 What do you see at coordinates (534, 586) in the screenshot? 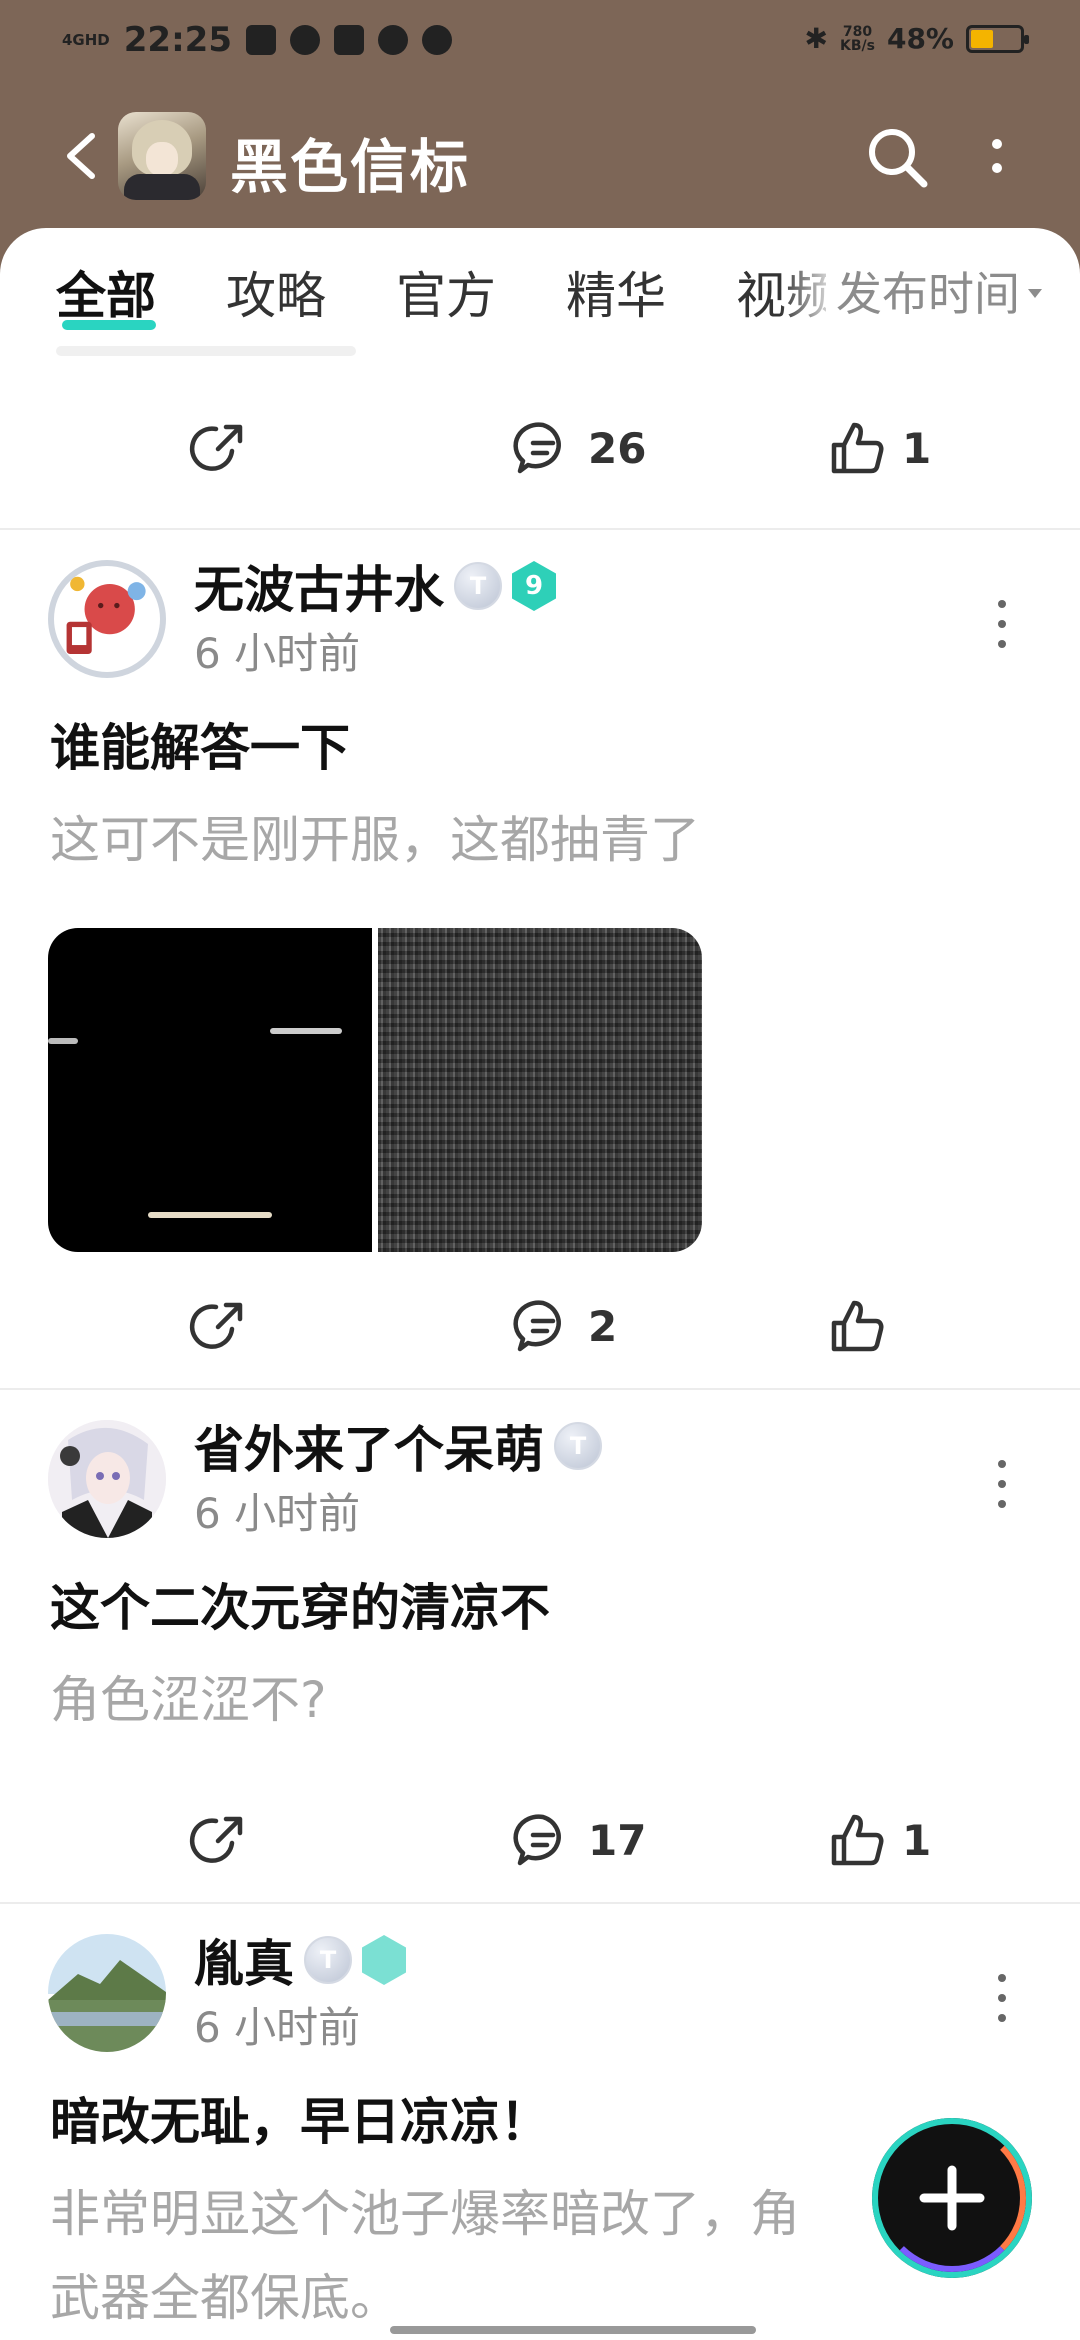
I see `level-badge: 9` at bounding box center [534, 586].